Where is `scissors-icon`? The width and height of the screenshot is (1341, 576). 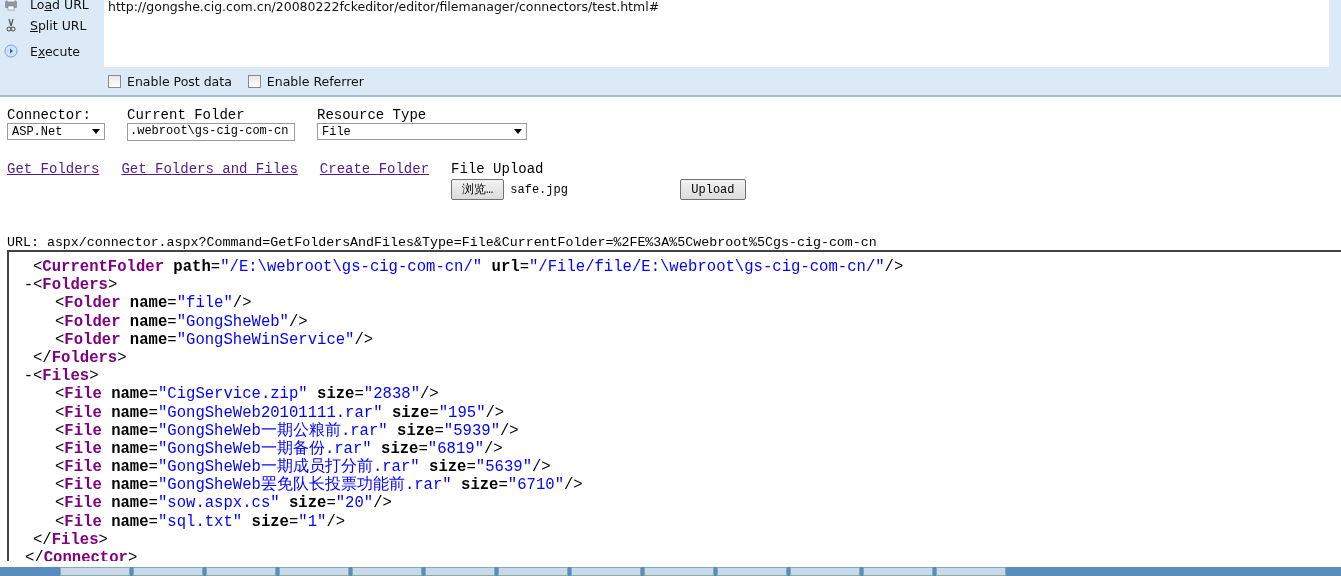 scissors-icon is located at coordinates (11, 25).